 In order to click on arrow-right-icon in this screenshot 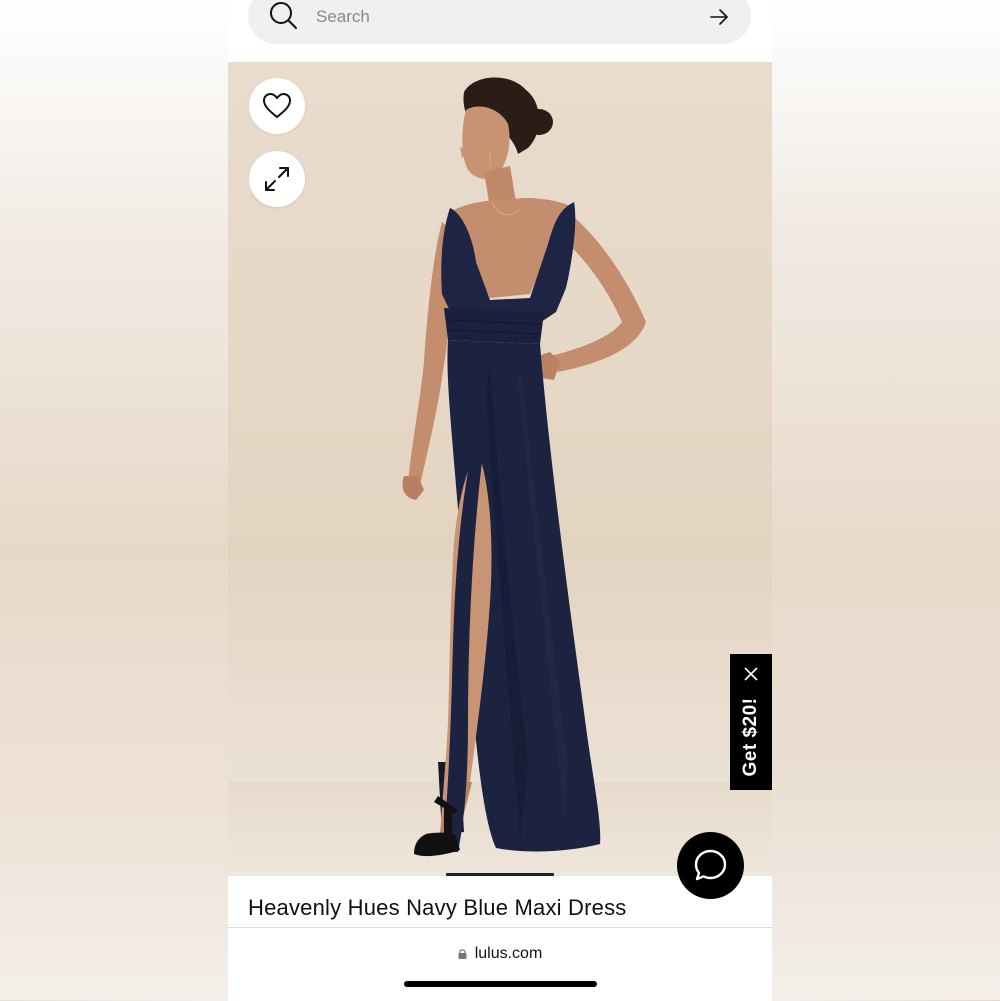, I will do `click(719, 17)`.